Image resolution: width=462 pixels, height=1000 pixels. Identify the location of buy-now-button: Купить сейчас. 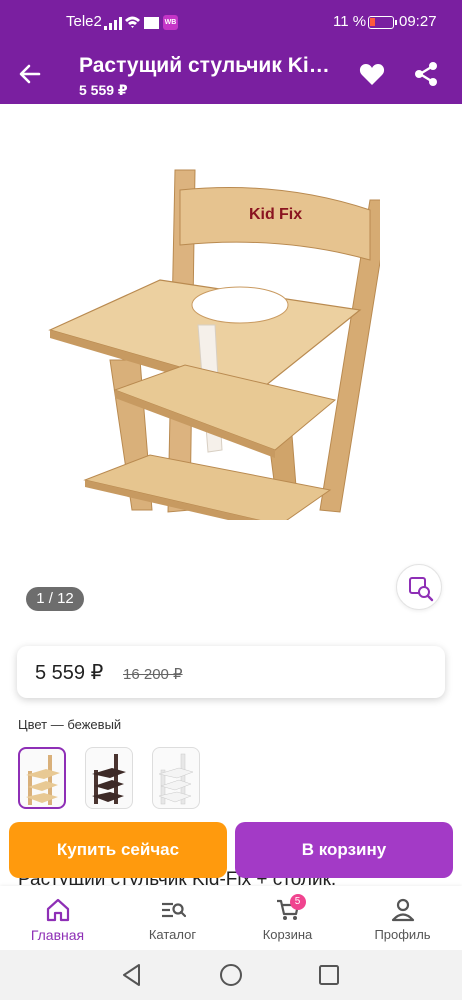
(118, 850).